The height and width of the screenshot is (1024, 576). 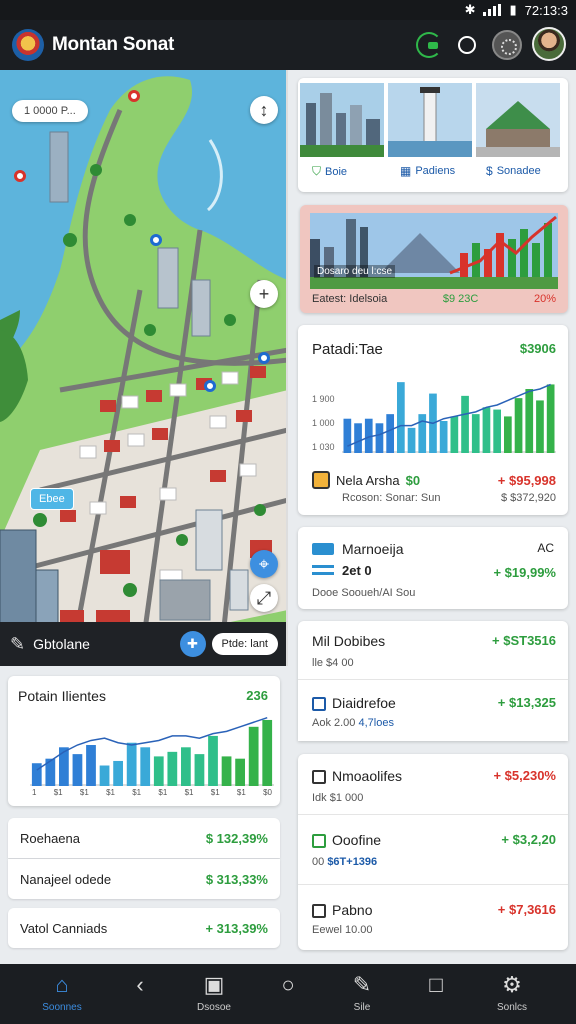 I want to click on map-label-tag: Ebee, so click(x=52, y=499).